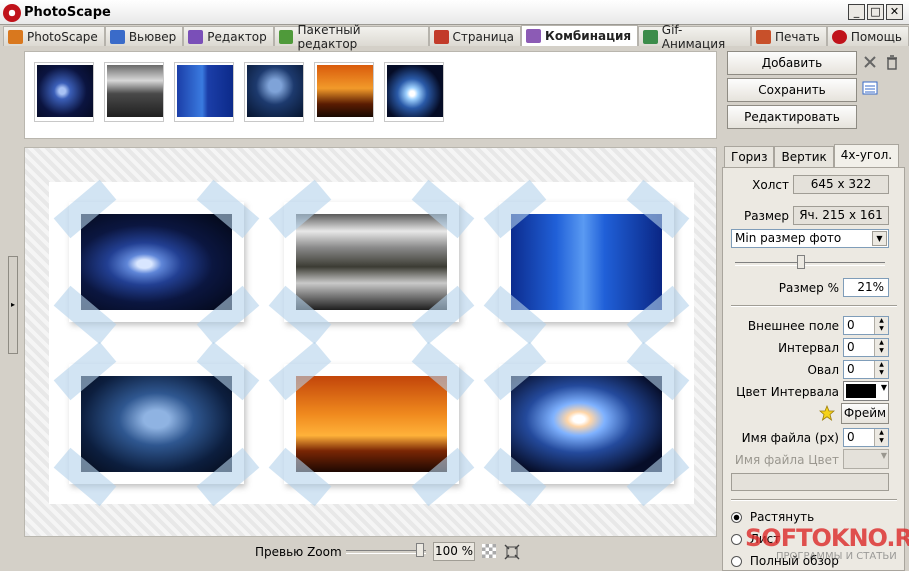 The image size is (909, 571). I want to click on slider-thumb, so click(801, 262).